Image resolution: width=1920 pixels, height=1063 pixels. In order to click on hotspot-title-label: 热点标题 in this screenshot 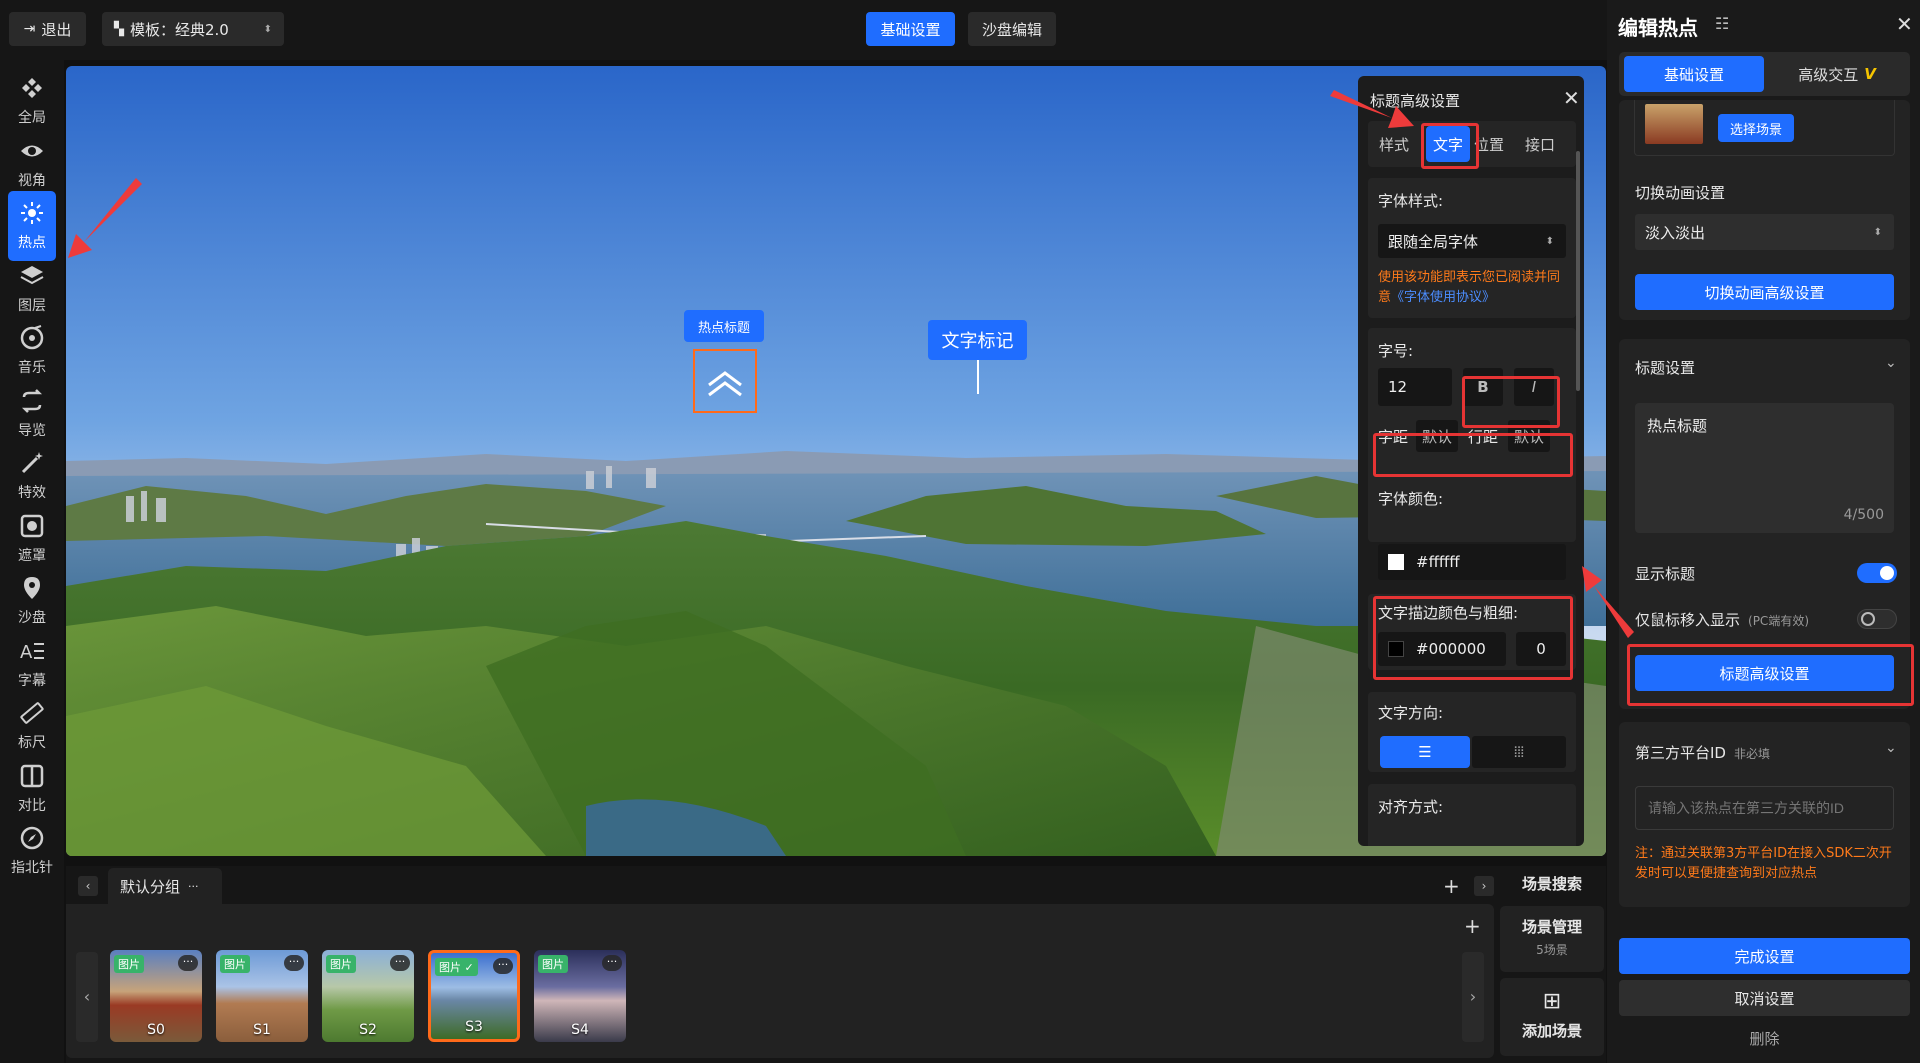, I will do `click(724, 326)`.